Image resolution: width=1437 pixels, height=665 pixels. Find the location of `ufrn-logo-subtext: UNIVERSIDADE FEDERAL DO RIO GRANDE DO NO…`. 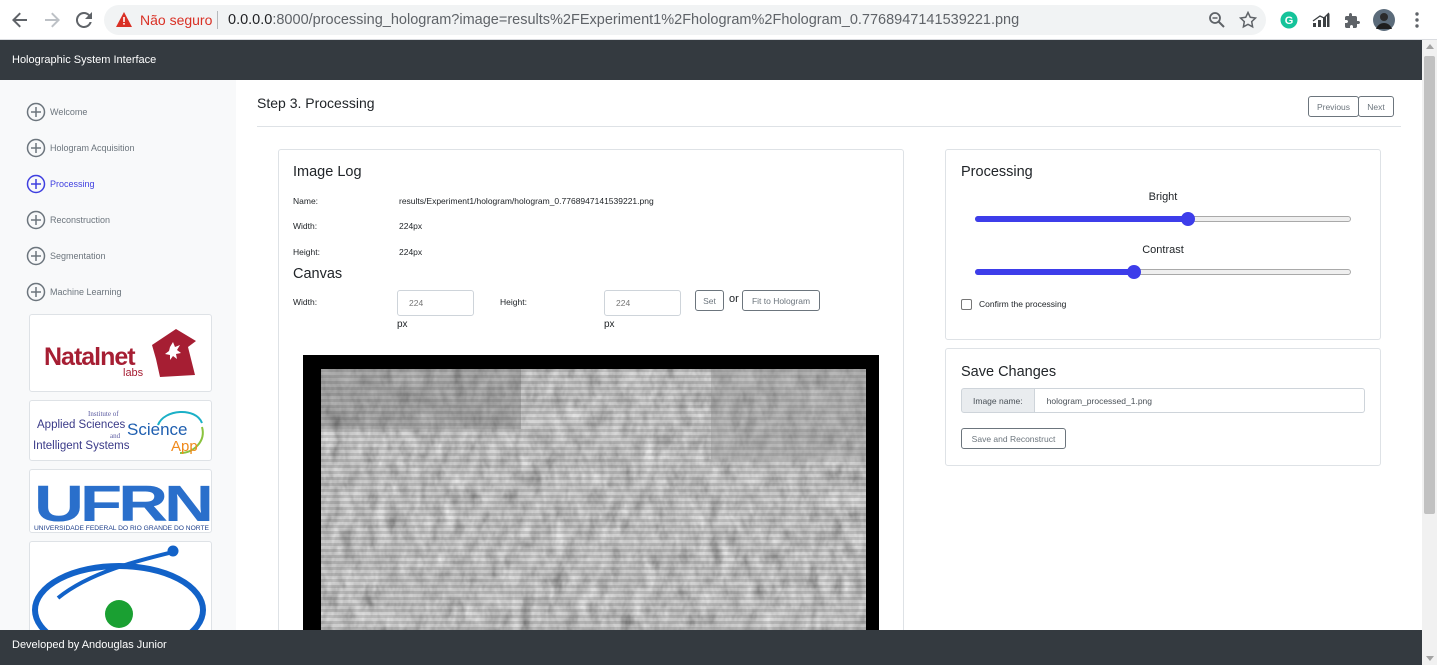

ufrn-logo-subtext: UNIVERSIDADE FEDERAL DO RIO GRANDE DO NO… is located at coordinates (121, 528).